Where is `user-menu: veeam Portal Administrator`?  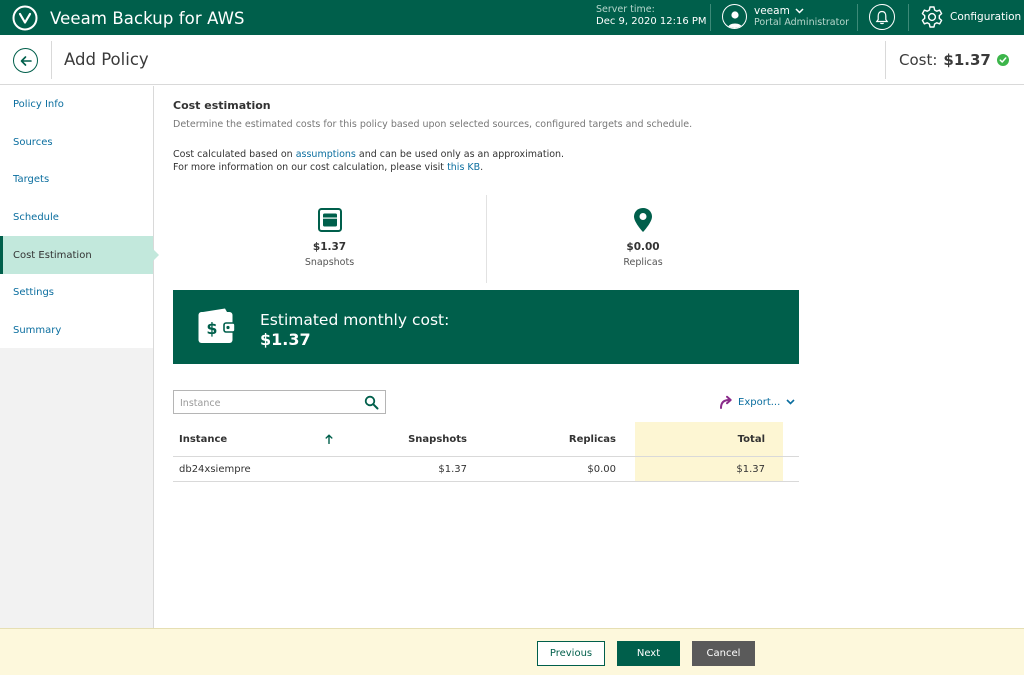 user-menu: veeam Portal Administrator is located at coordinates (785, 16).